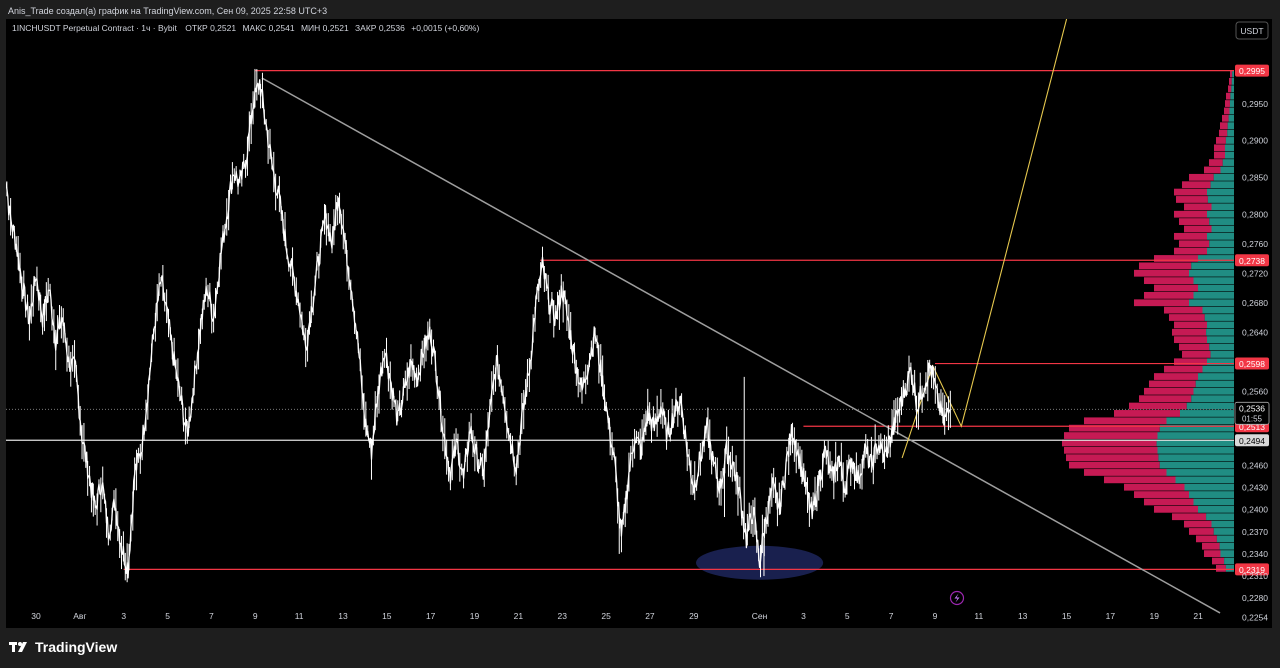 This screenshot has height=668, width=1280. I want to click on countdown-label: 01:55, so click(1252, 418).